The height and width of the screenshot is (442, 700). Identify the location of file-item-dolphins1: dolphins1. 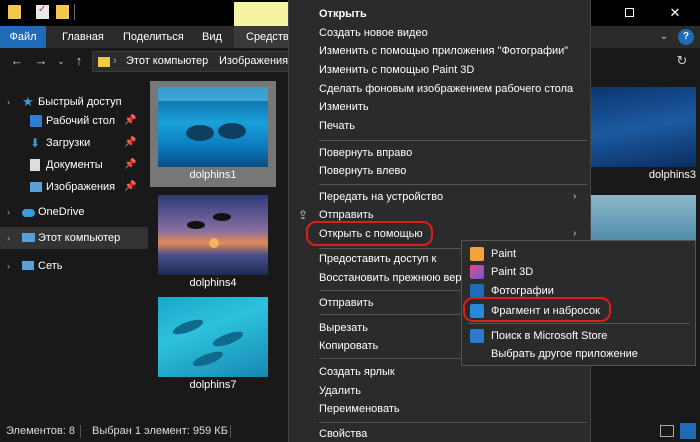
(213, 134).